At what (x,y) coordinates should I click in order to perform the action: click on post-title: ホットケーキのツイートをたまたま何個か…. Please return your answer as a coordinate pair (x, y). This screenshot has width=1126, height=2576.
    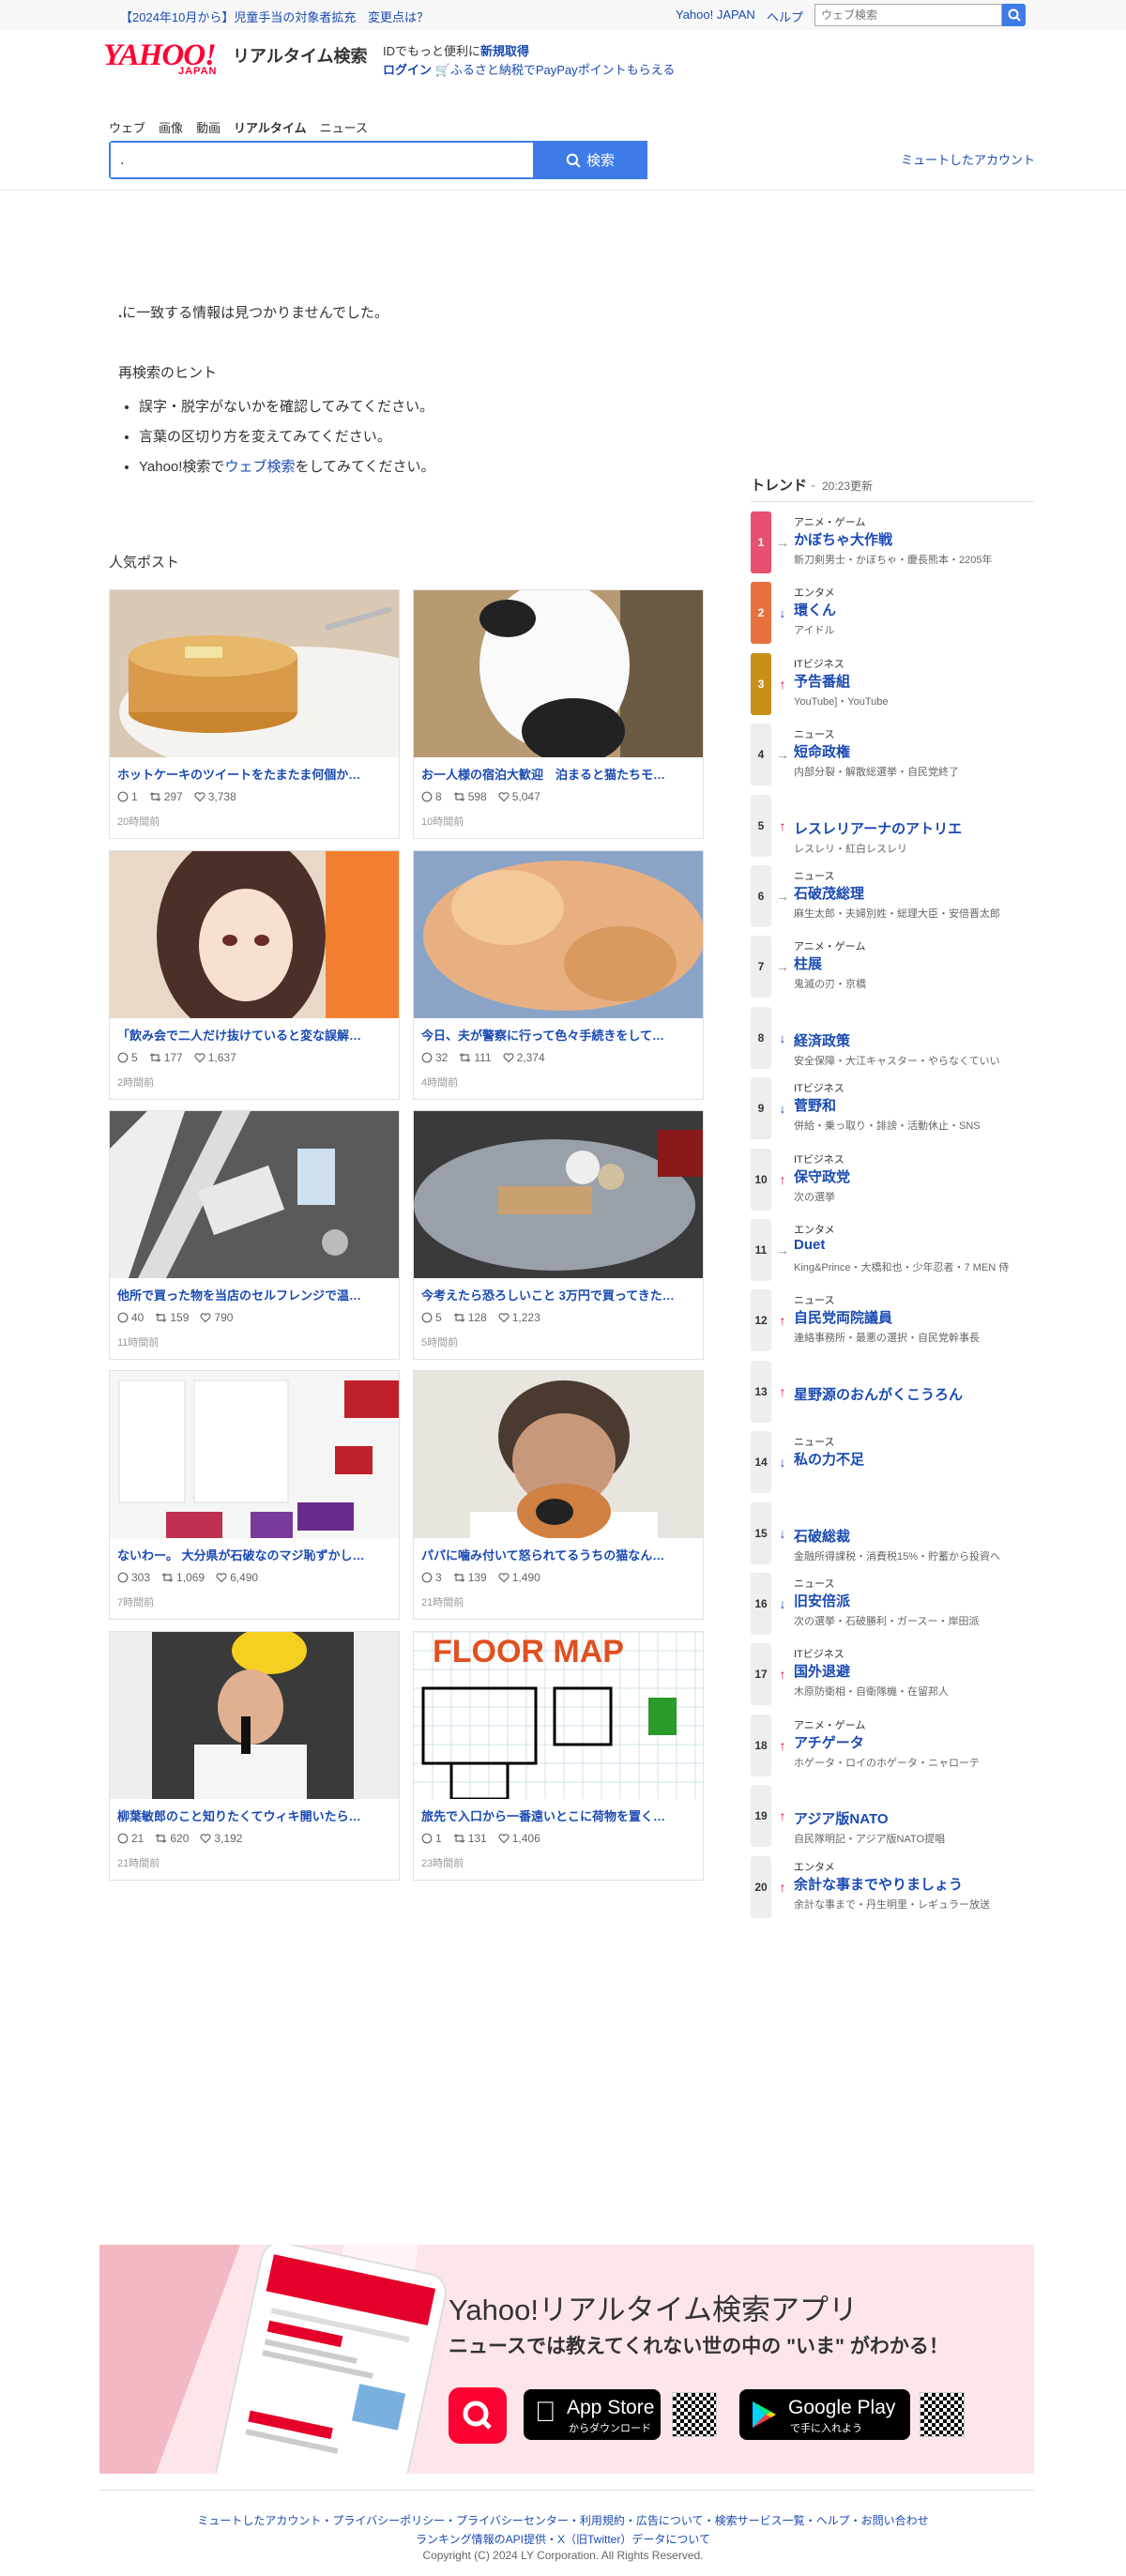
    Looking at the image, I should click on (255, 774).